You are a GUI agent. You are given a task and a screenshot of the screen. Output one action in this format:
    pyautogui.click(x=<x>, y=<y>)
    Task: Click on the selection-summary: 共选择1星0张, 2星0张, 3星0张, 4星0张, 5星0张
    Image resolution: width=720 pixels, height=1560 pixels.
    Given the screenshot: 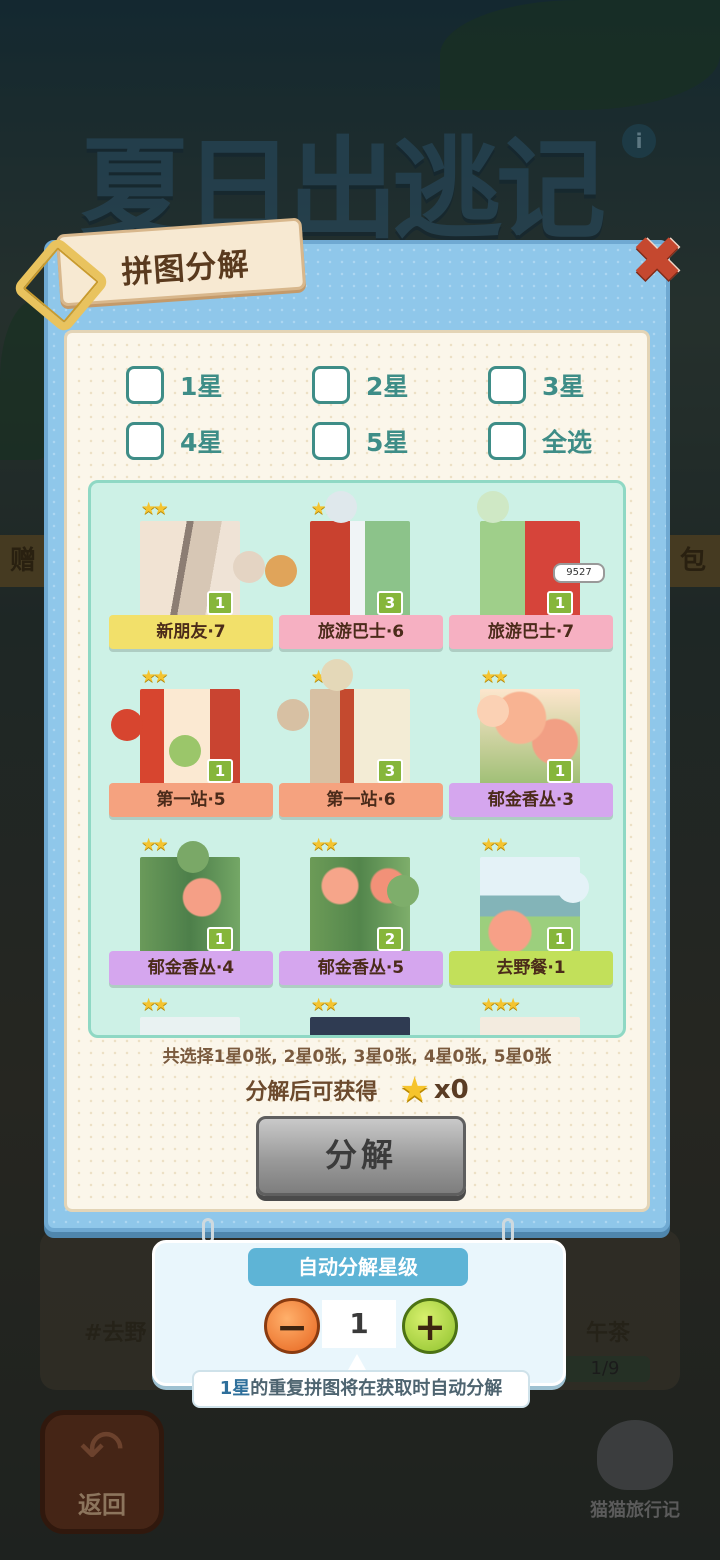 What is the action you would take?
    pyautogui.click(x=357, y=1057)
    